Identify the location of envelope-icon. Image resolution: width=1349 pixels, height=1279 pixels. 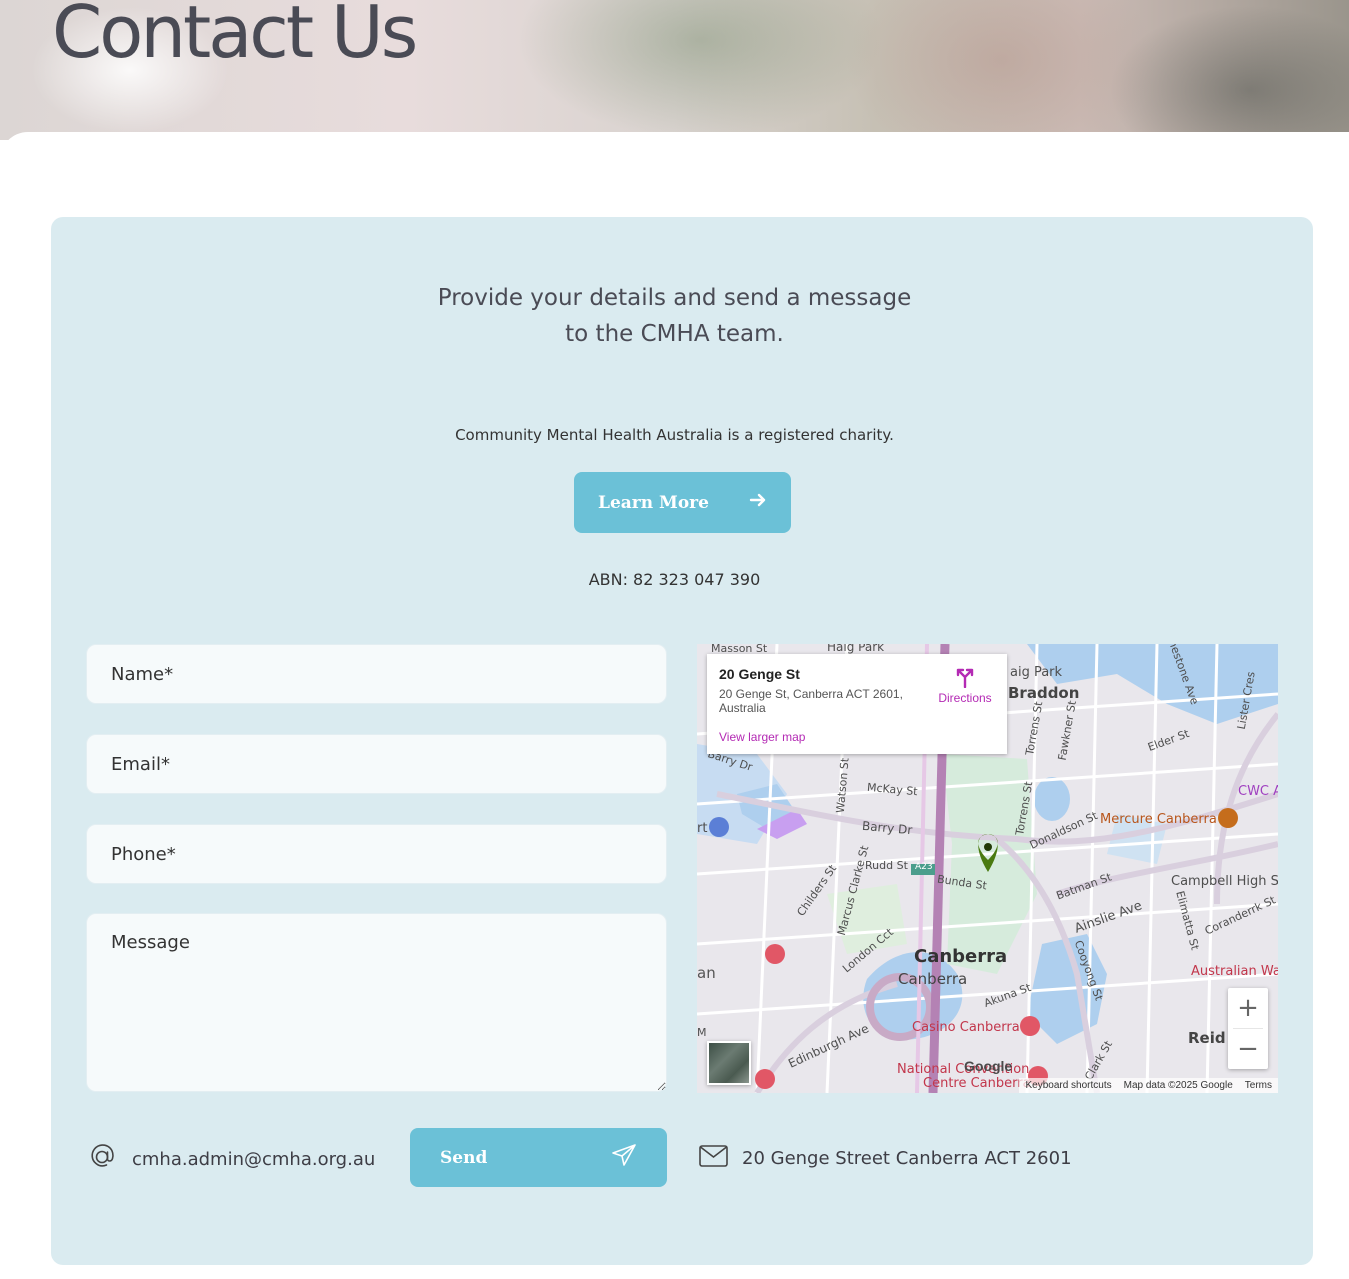
(713, 1158).